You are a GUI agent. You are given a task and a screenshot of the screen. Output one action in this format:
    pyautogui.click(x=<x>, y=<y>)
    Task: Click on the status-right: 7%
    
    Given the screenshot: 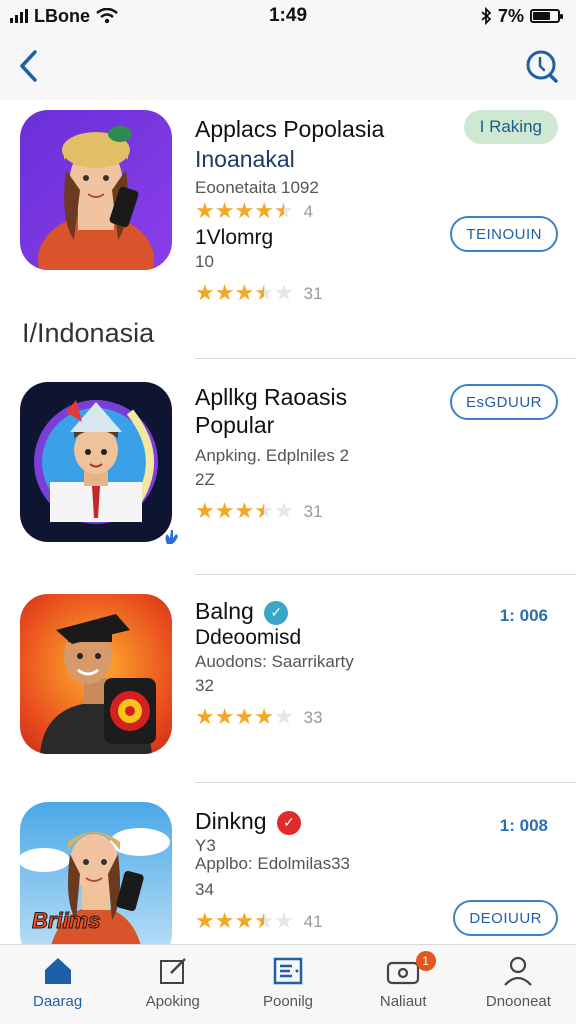 What is the action you would take?
    pyautogui.click(x=521, y=16)
    